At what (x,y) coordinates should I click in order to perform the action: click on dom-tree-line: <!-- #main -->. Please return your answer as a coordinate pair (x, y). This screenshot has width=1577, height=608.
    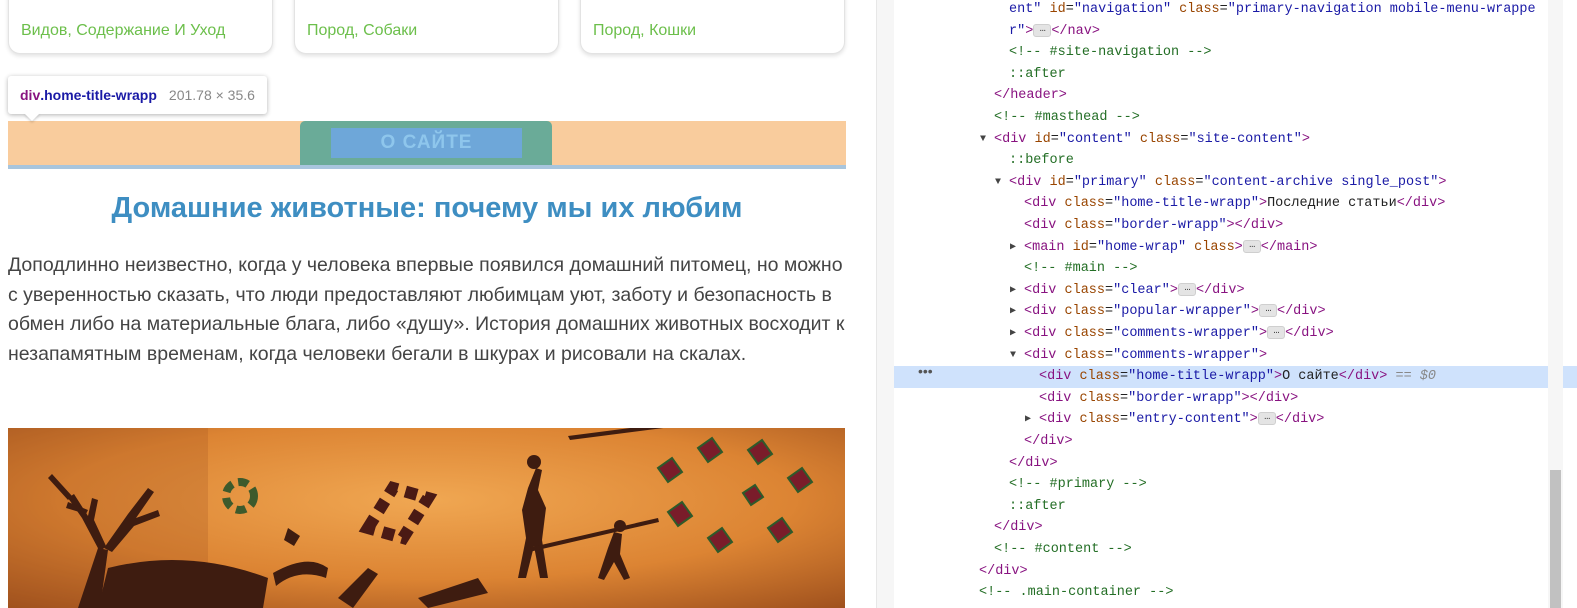
    Looking at the image, I should click on (1235, 269).